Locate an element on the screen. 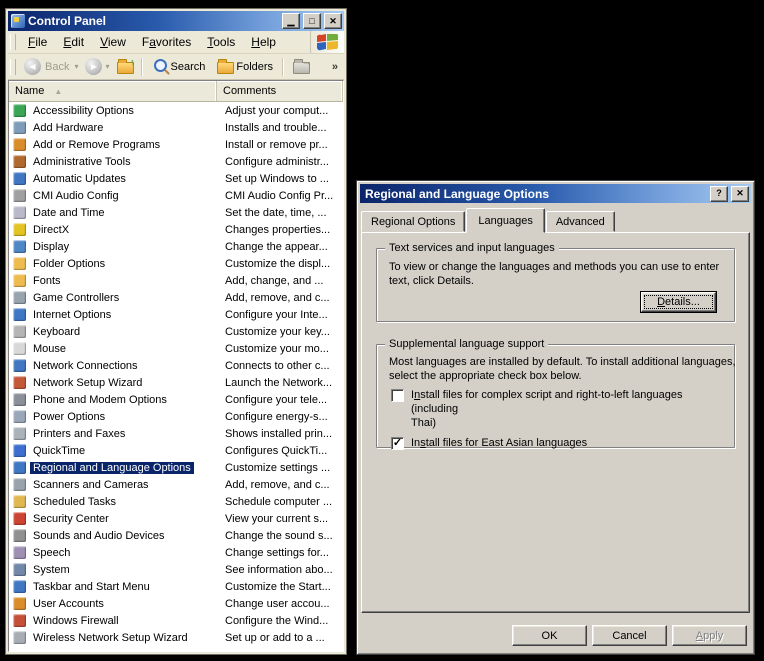 The height and width of the screenshot is (661, 764). menu-item-favorites: Favorites is located at coordinates (166, 42).